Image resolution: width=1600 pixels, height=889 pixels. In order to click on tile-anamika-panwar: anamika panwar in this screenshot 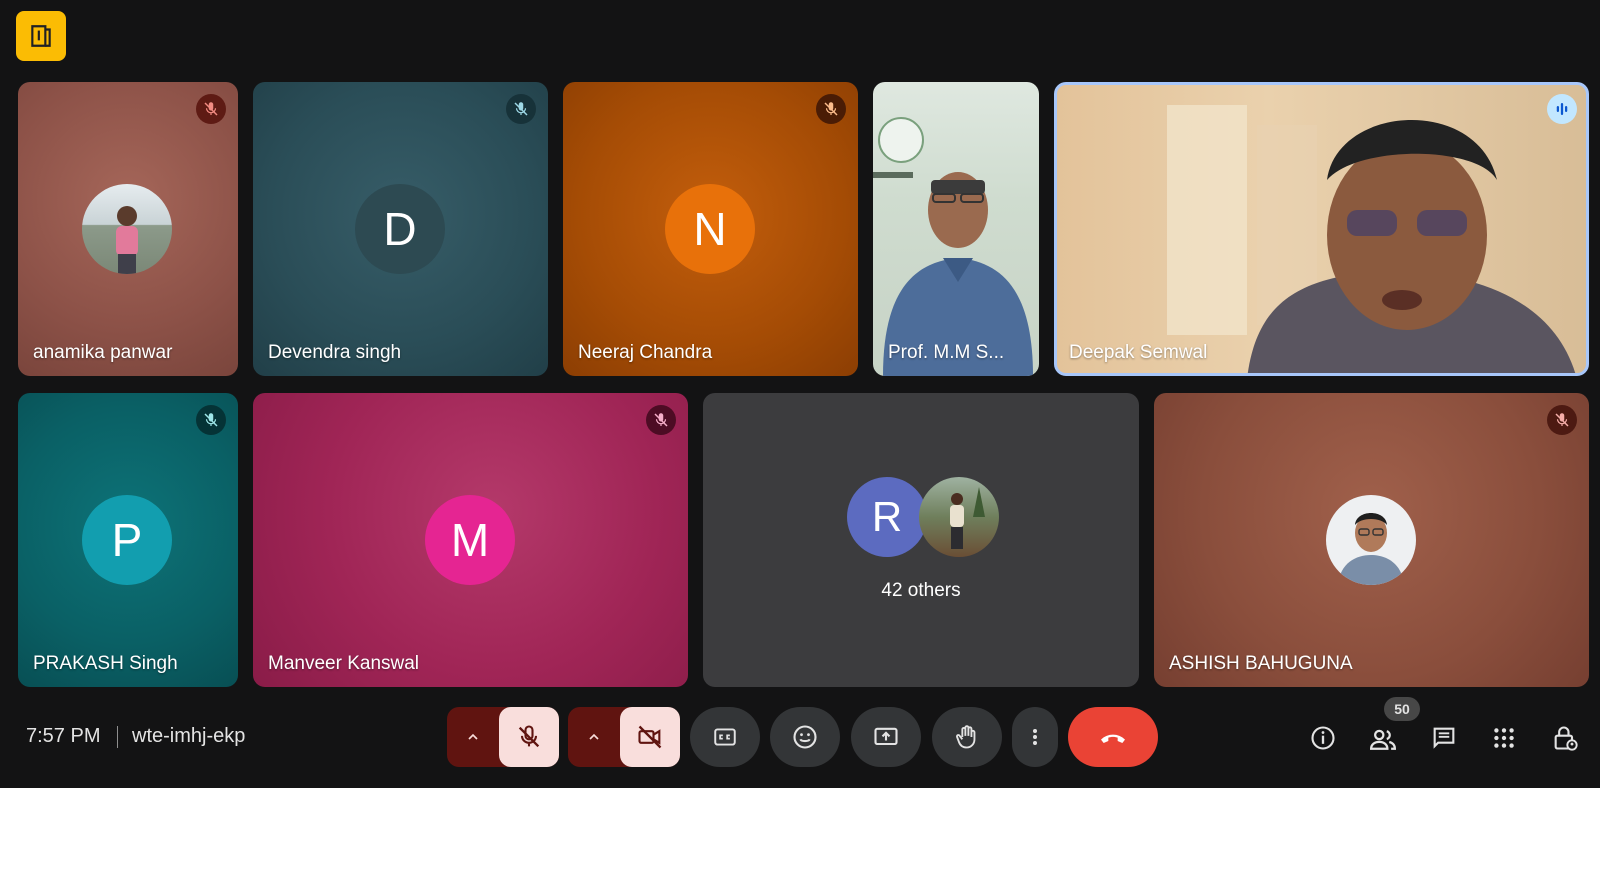, I will do `click(128, 229)`.